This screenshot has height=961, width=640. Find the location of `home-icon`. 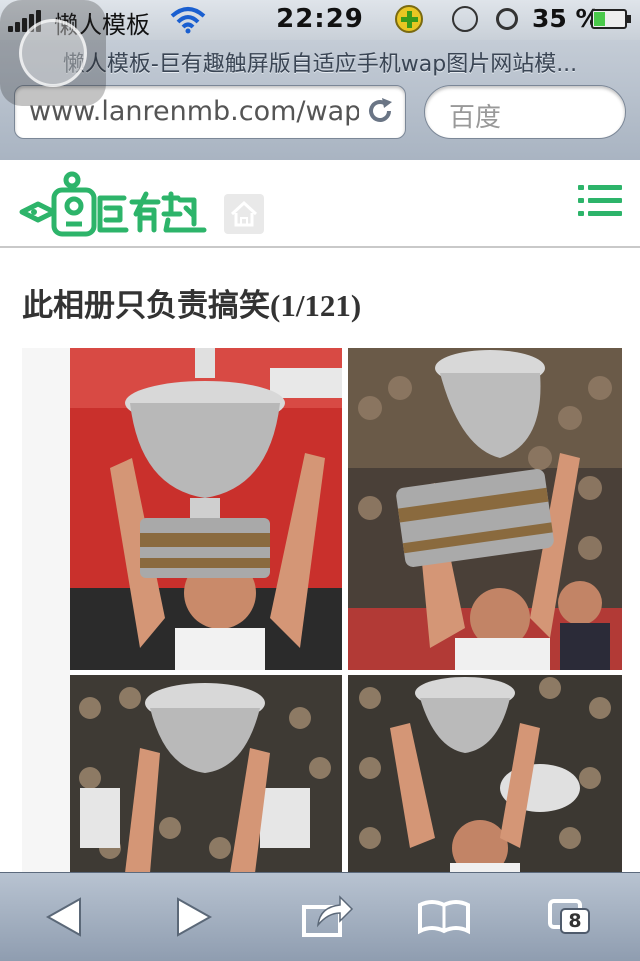

home-icon is located at coordinates (244, 214).